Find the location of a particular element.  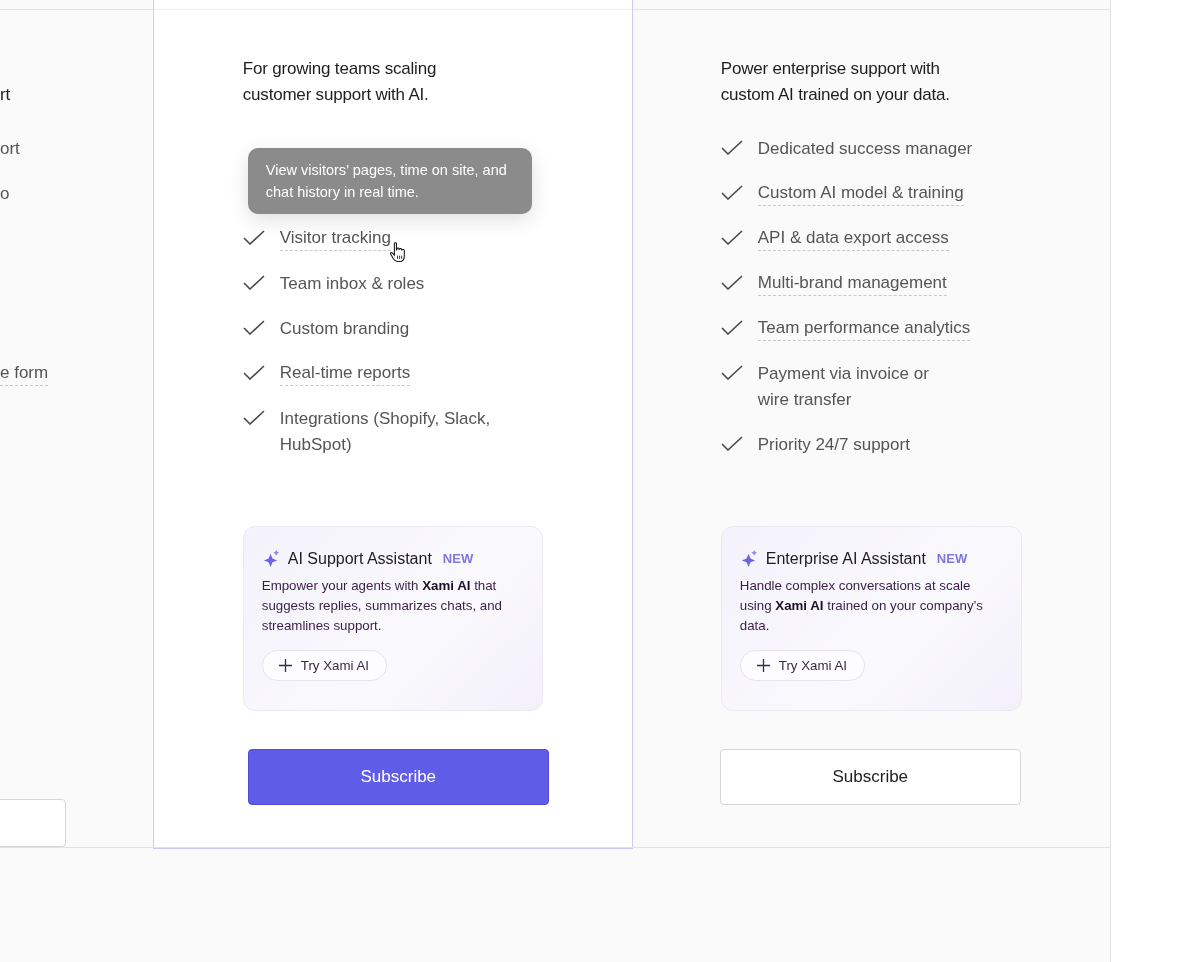

feature-label: Custom AI model & training is located at coordinates (860, 193).